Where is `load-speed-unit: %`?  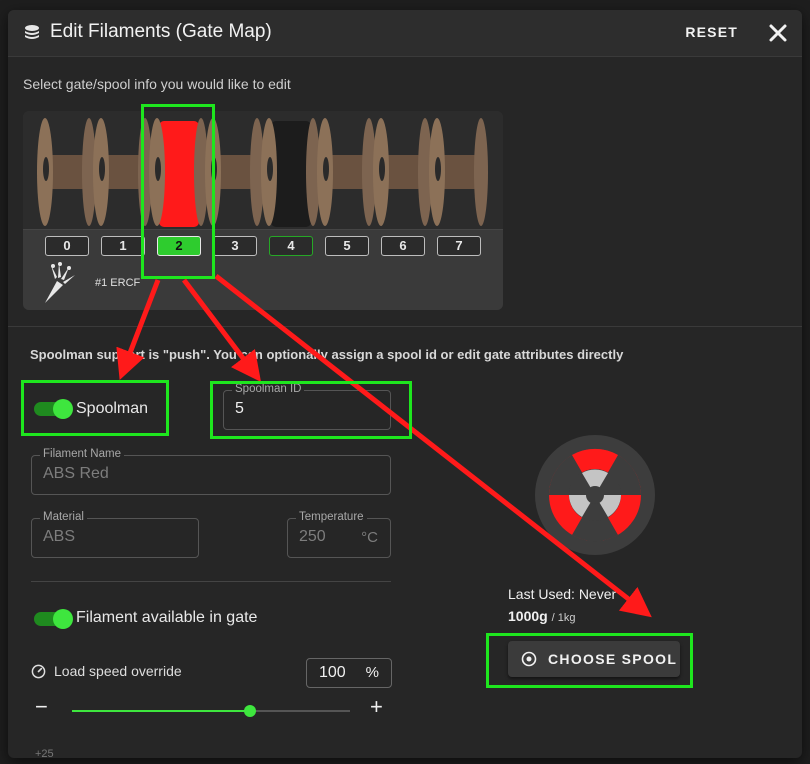
load-speed-unit: % is located at coordinates (372, 672).